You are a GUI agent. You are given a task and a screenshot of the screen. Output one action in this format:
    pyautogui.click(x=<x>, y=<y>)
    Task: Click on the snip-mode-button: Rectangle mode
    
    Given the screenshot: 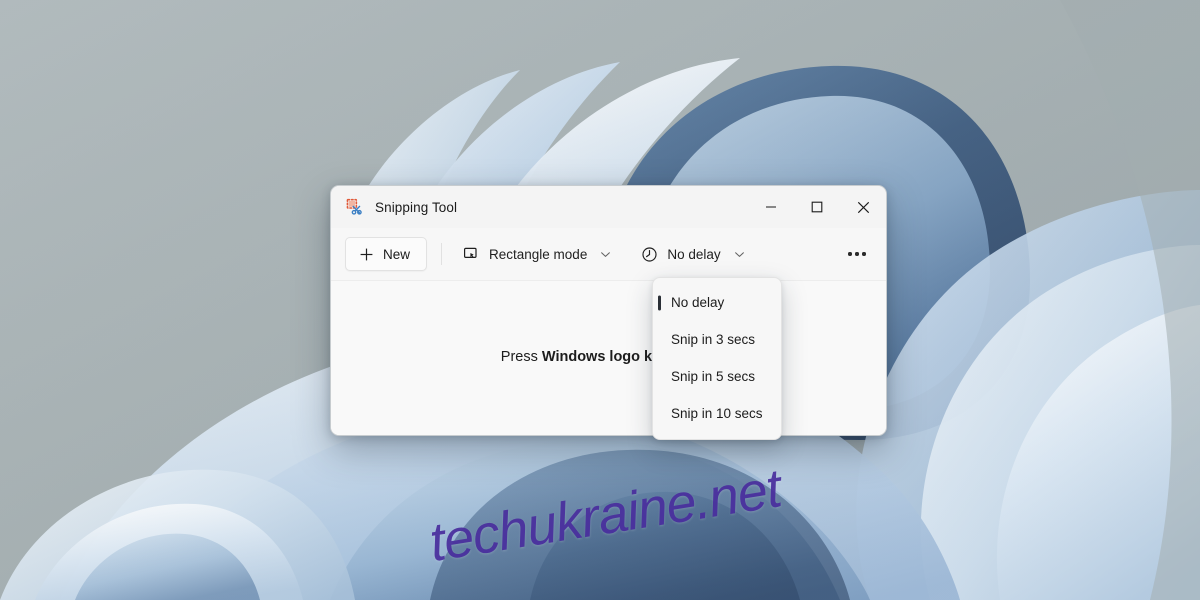 What is the action you would take?
    pyautogui.click(x=537, y=254)
    